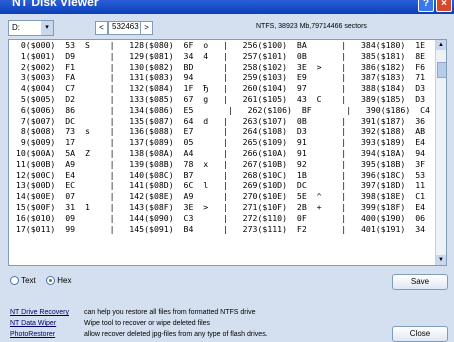 This screenshot has width=454, height=342. What do you see at coordinates (311, 26) in the screenshot?
I see `filesystem-info: NTFS, 38923 Mb,79714466 sectors` at bounding box center [311, 26].